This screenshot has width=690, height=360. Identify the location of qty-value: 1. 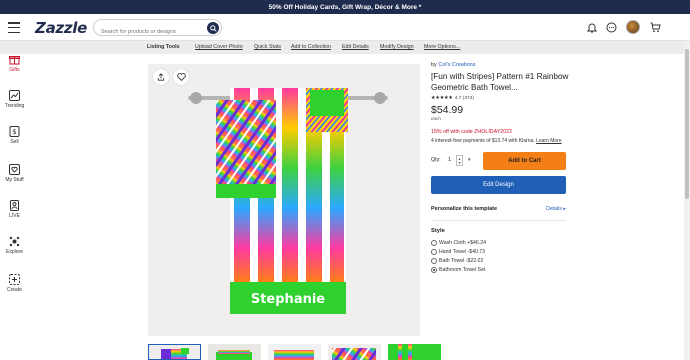
(449, 160).